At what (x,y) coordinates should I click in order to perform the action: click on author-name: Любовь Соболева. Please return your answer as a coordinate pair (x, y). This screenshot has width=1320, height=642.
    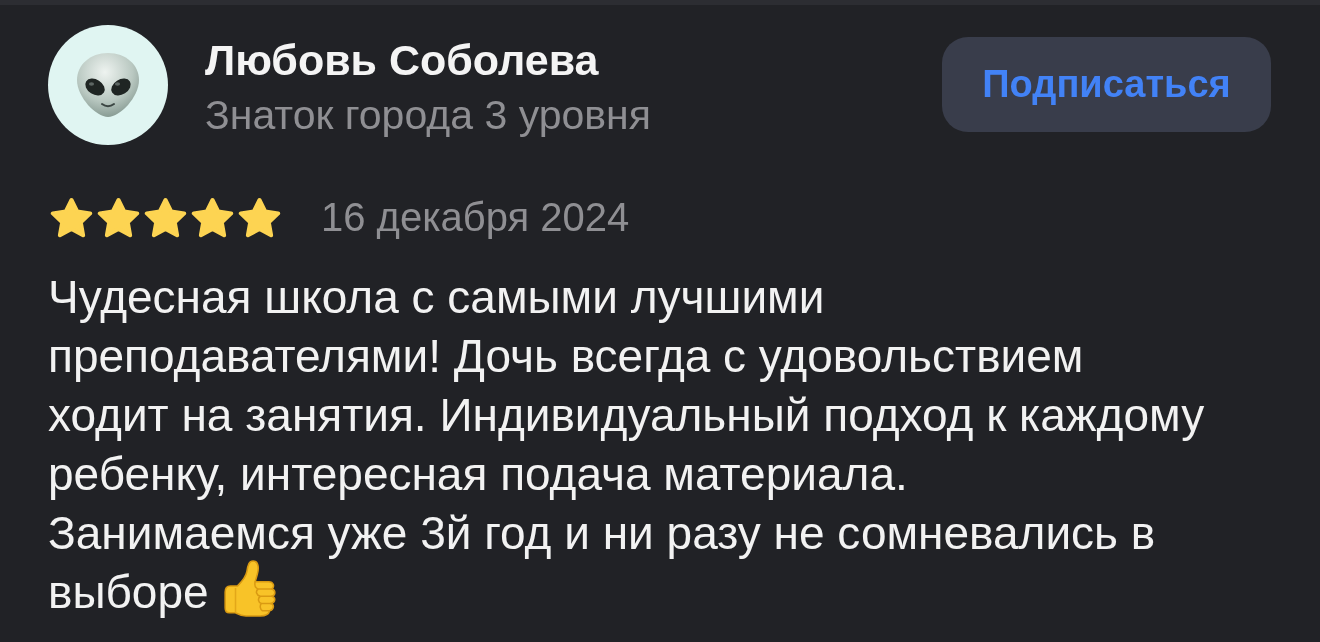
    Looking at the image, I should click on (428, 60).